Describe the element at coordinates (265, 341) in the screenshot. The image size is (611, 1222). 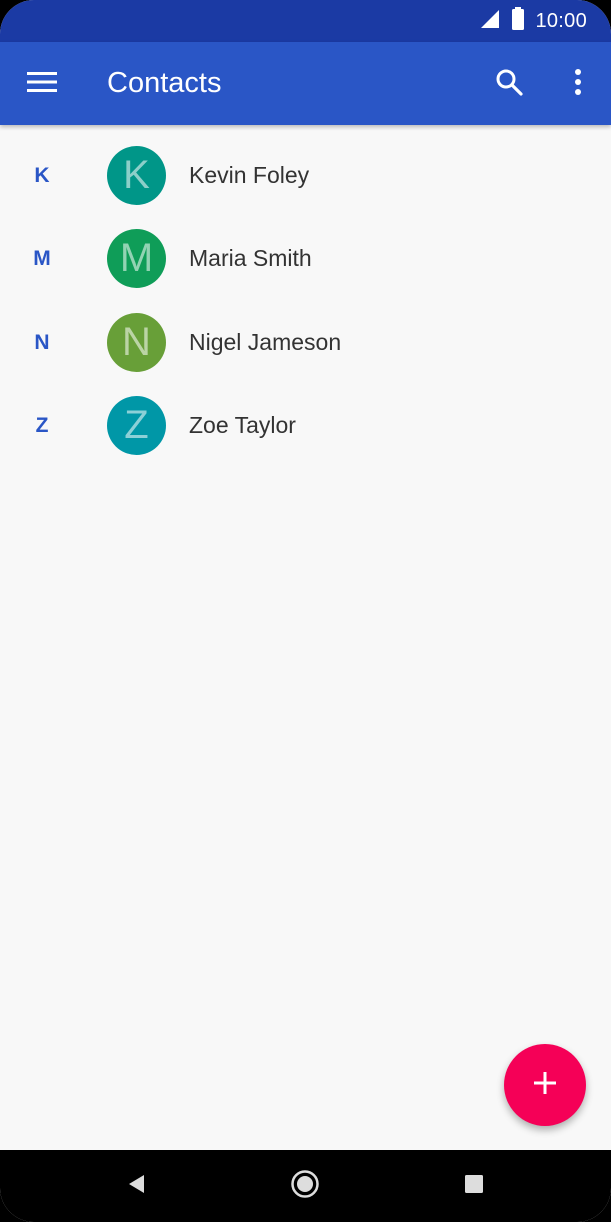
I see `contact-name: Nigel Jameson` at that location.